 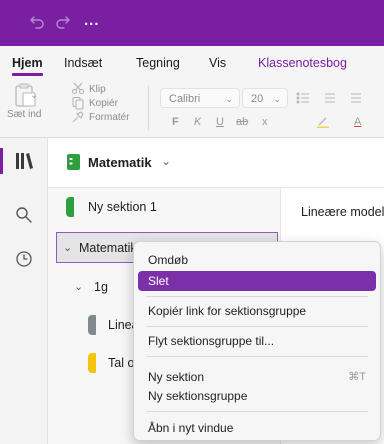 What do you see at coordinates (109, 117) in the screenshot?
I see `format-painter-label: Formatér` at bounding box center [109, 117].